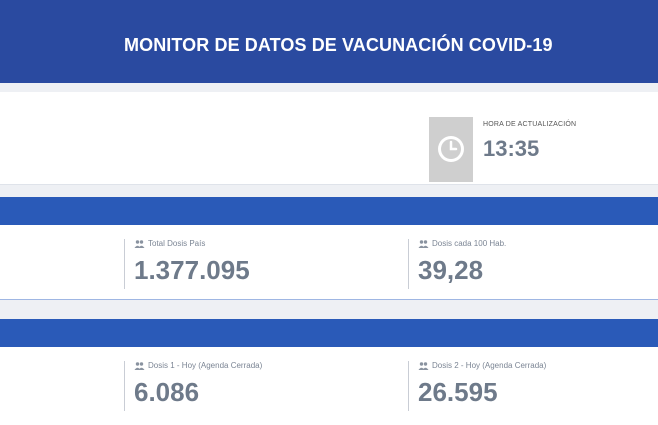 The height and width of the screenshot is (425, 658). What do you see at coordinates (511, 148) in the screenshot?
I see `update-time: 13:35` at bounding box center [511, 148].